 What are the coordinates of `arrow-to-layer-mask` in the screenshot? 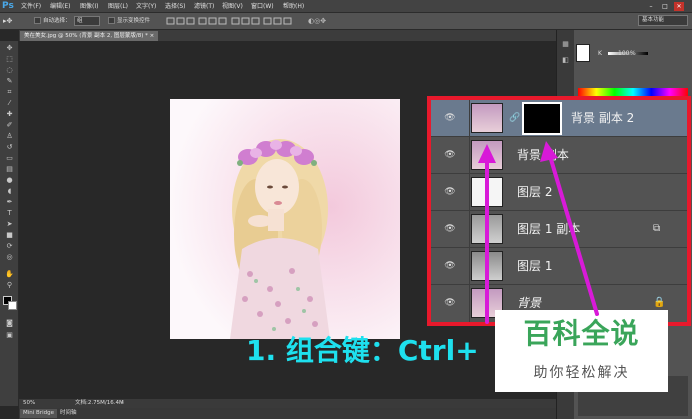 It's located at (573, 235).